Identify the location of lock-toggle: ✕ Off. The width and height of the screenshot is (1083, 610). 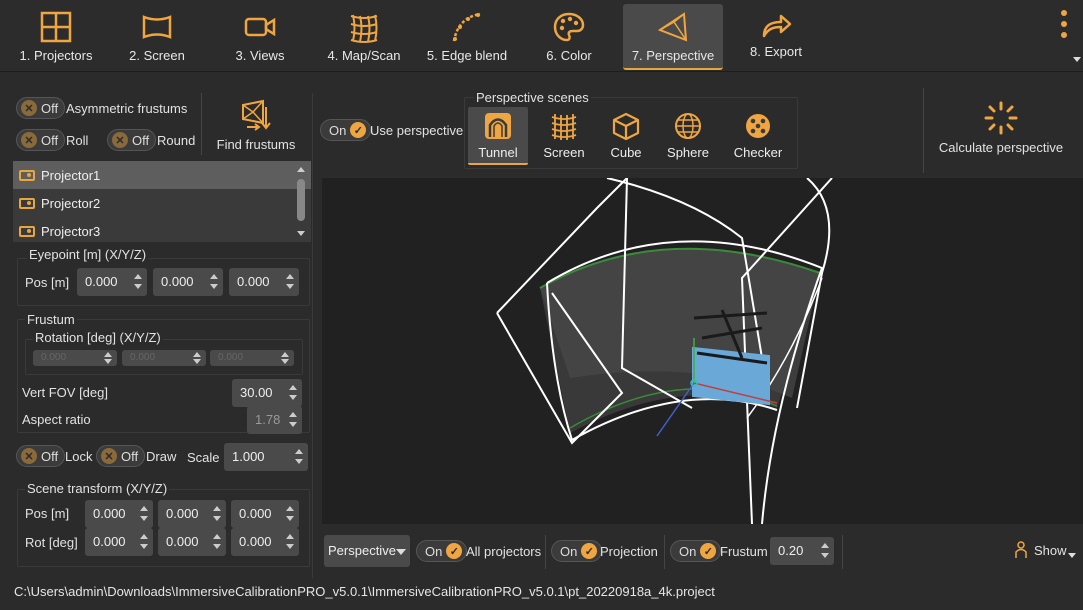
(41, 456).